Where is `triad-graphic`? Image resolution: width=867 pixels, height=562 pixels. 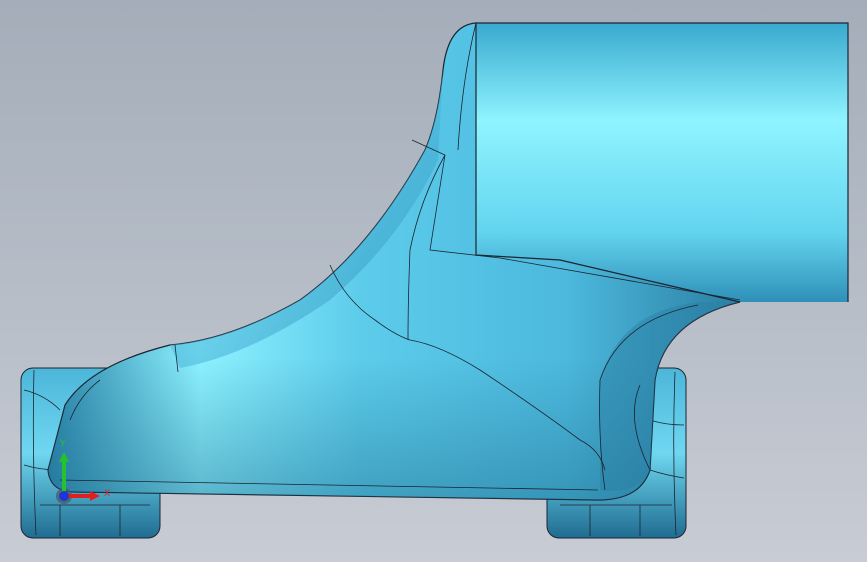
triad-graphic is located at coordinates (78, 478).